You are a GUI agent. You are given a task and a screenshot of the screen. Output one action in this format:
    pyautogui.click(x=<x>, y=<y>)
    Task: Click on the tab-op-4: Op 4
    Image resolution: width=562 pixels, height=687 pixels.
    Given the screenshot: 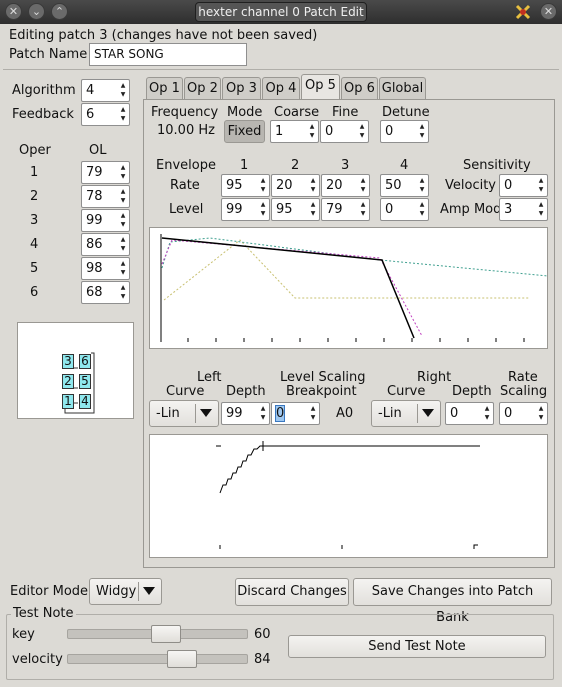 What is the action you would take?
    pyautogui.click(x=281, y=88)
    